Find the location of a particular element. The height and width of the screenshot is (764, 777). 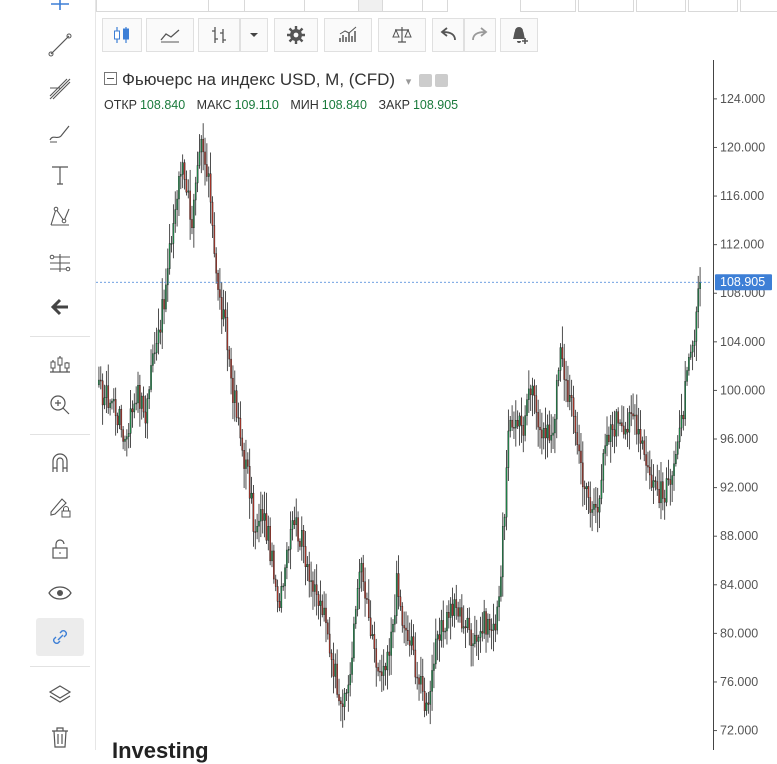

lock-pencil-icon is located at coordinates (60, 507).